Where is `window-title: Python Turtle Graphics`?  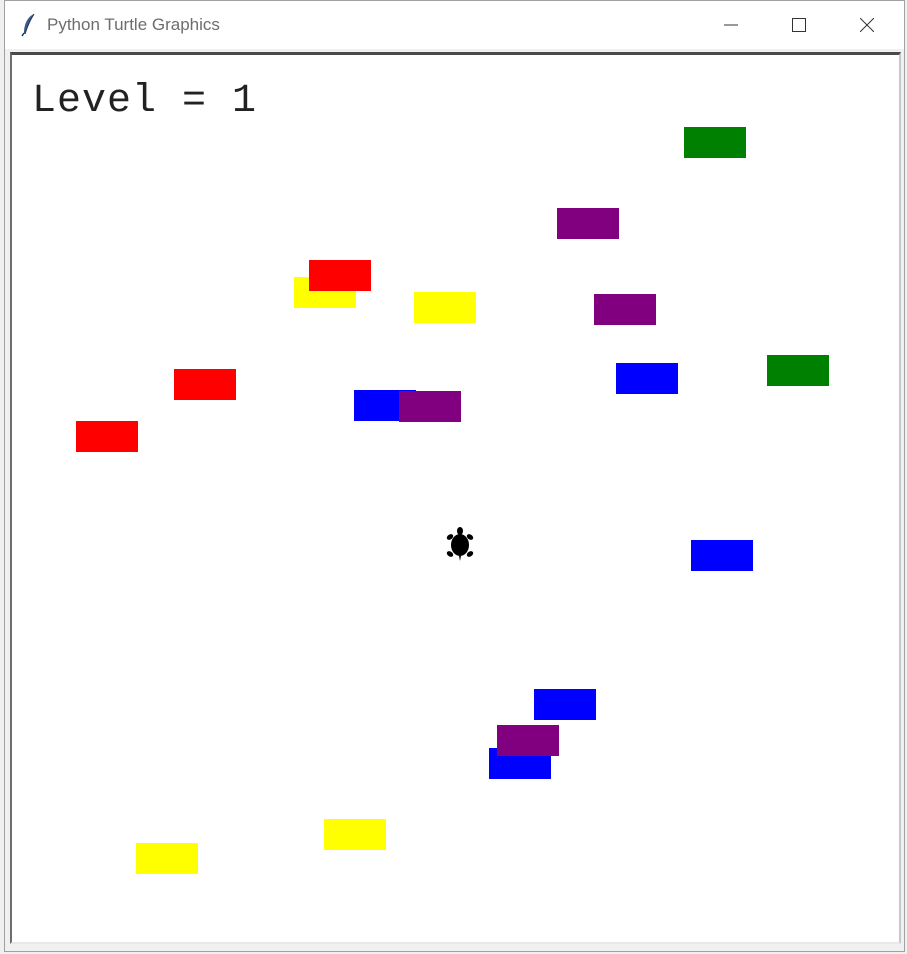 window-title: Python Turtle Graphics is located at coordinates (133, 24).